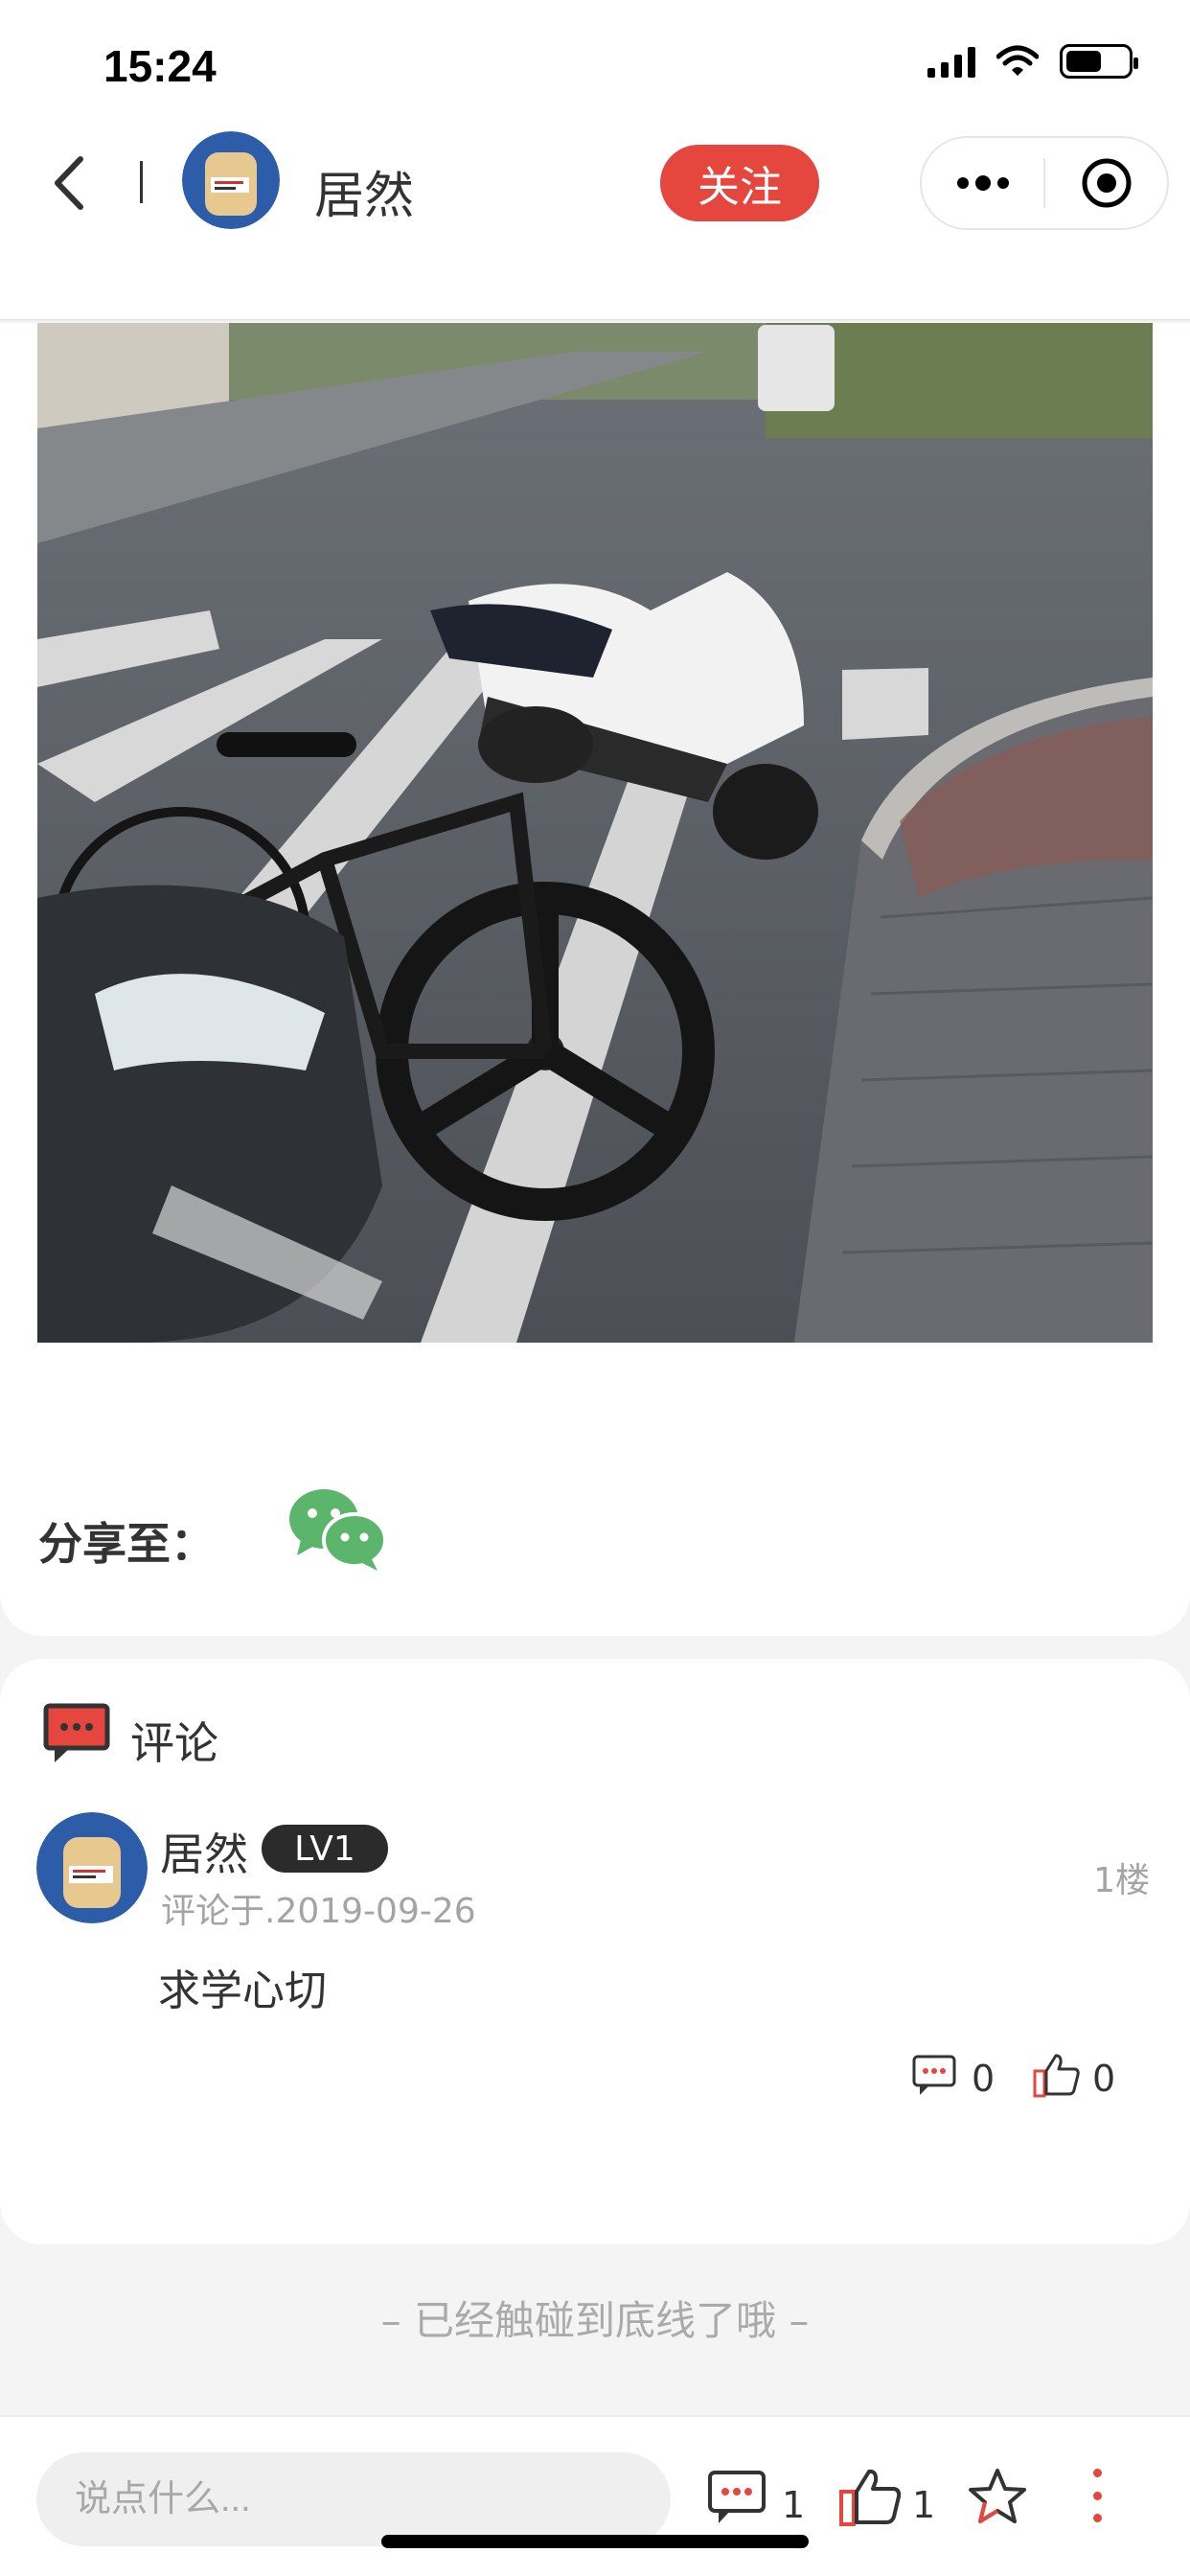 The width and height of the screenshot is (1190, 2576). I want to click on comment-reply-count: 0, so click(984, 2079).